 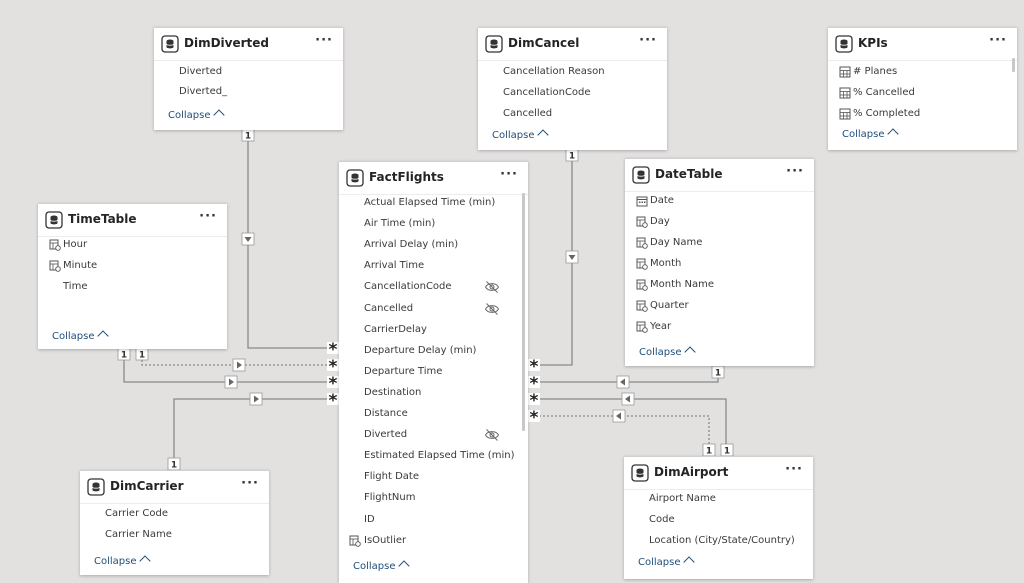 I want to click on table-card-header: DimCancel ···, so click(x=572, y=44).